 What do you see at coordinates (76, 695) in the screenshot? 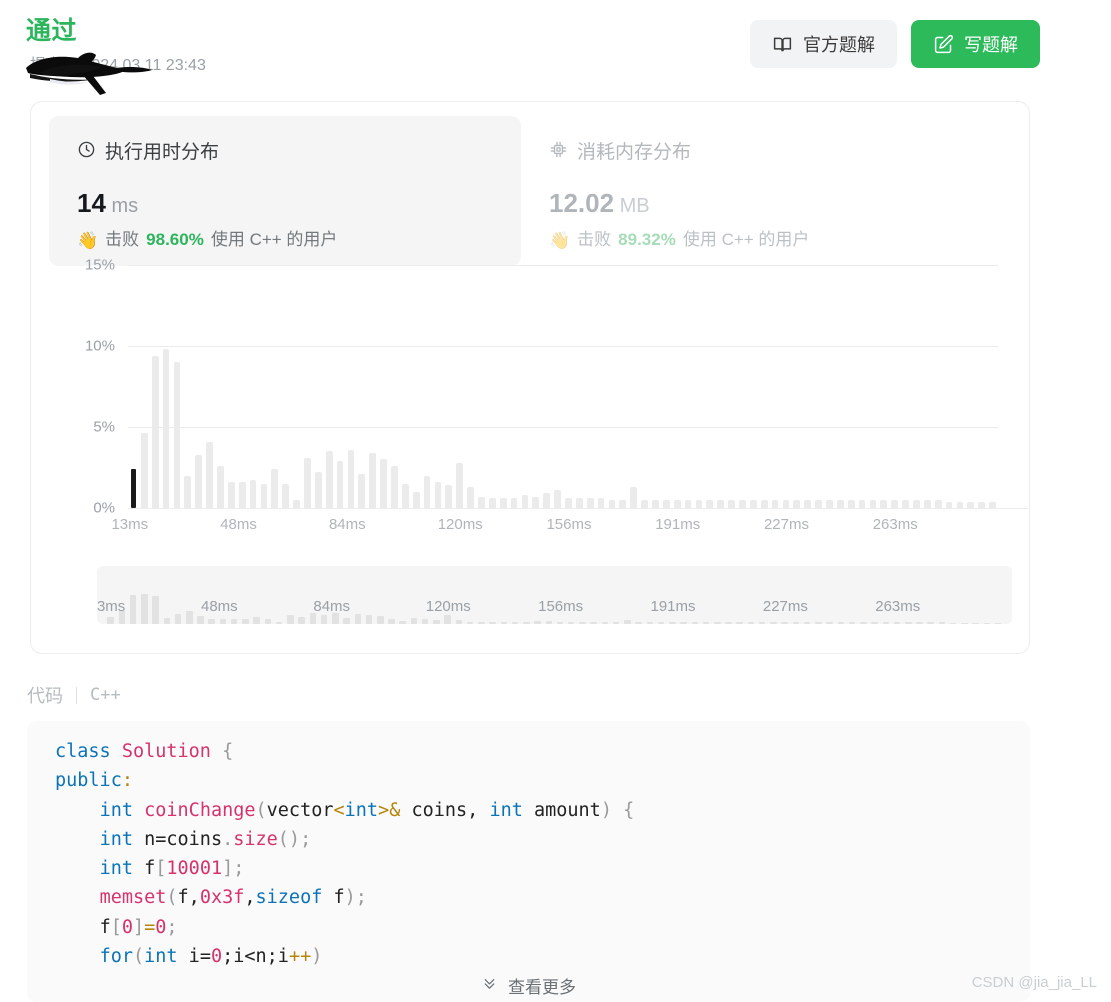
I see `divider` at bounding box center [76, 695].